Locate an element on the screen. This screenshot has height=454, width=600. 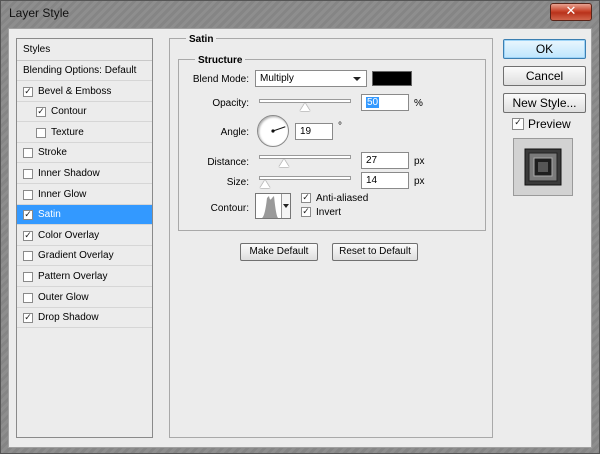
style-item-inner-glow: Inner Glow is located at coordinates (84, 195).